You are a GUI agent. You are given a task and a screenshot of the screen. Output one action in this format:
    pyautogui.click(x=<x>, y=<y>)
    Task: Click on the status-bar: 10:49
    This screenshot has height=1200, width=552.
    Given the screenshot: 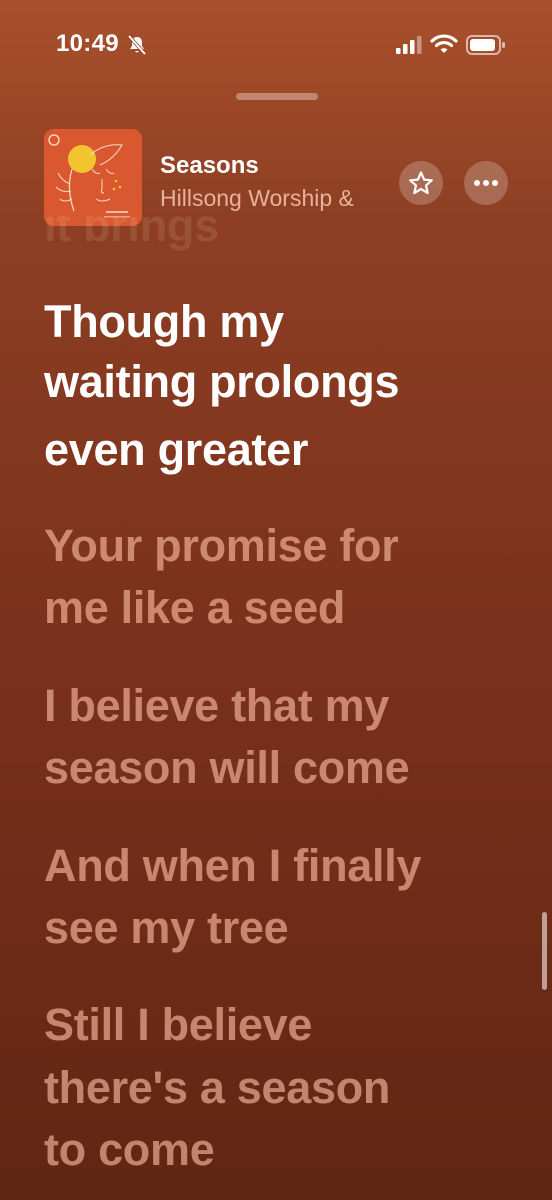 What is the action you would take?
    pyautogui.click(x=276, y=45)
    